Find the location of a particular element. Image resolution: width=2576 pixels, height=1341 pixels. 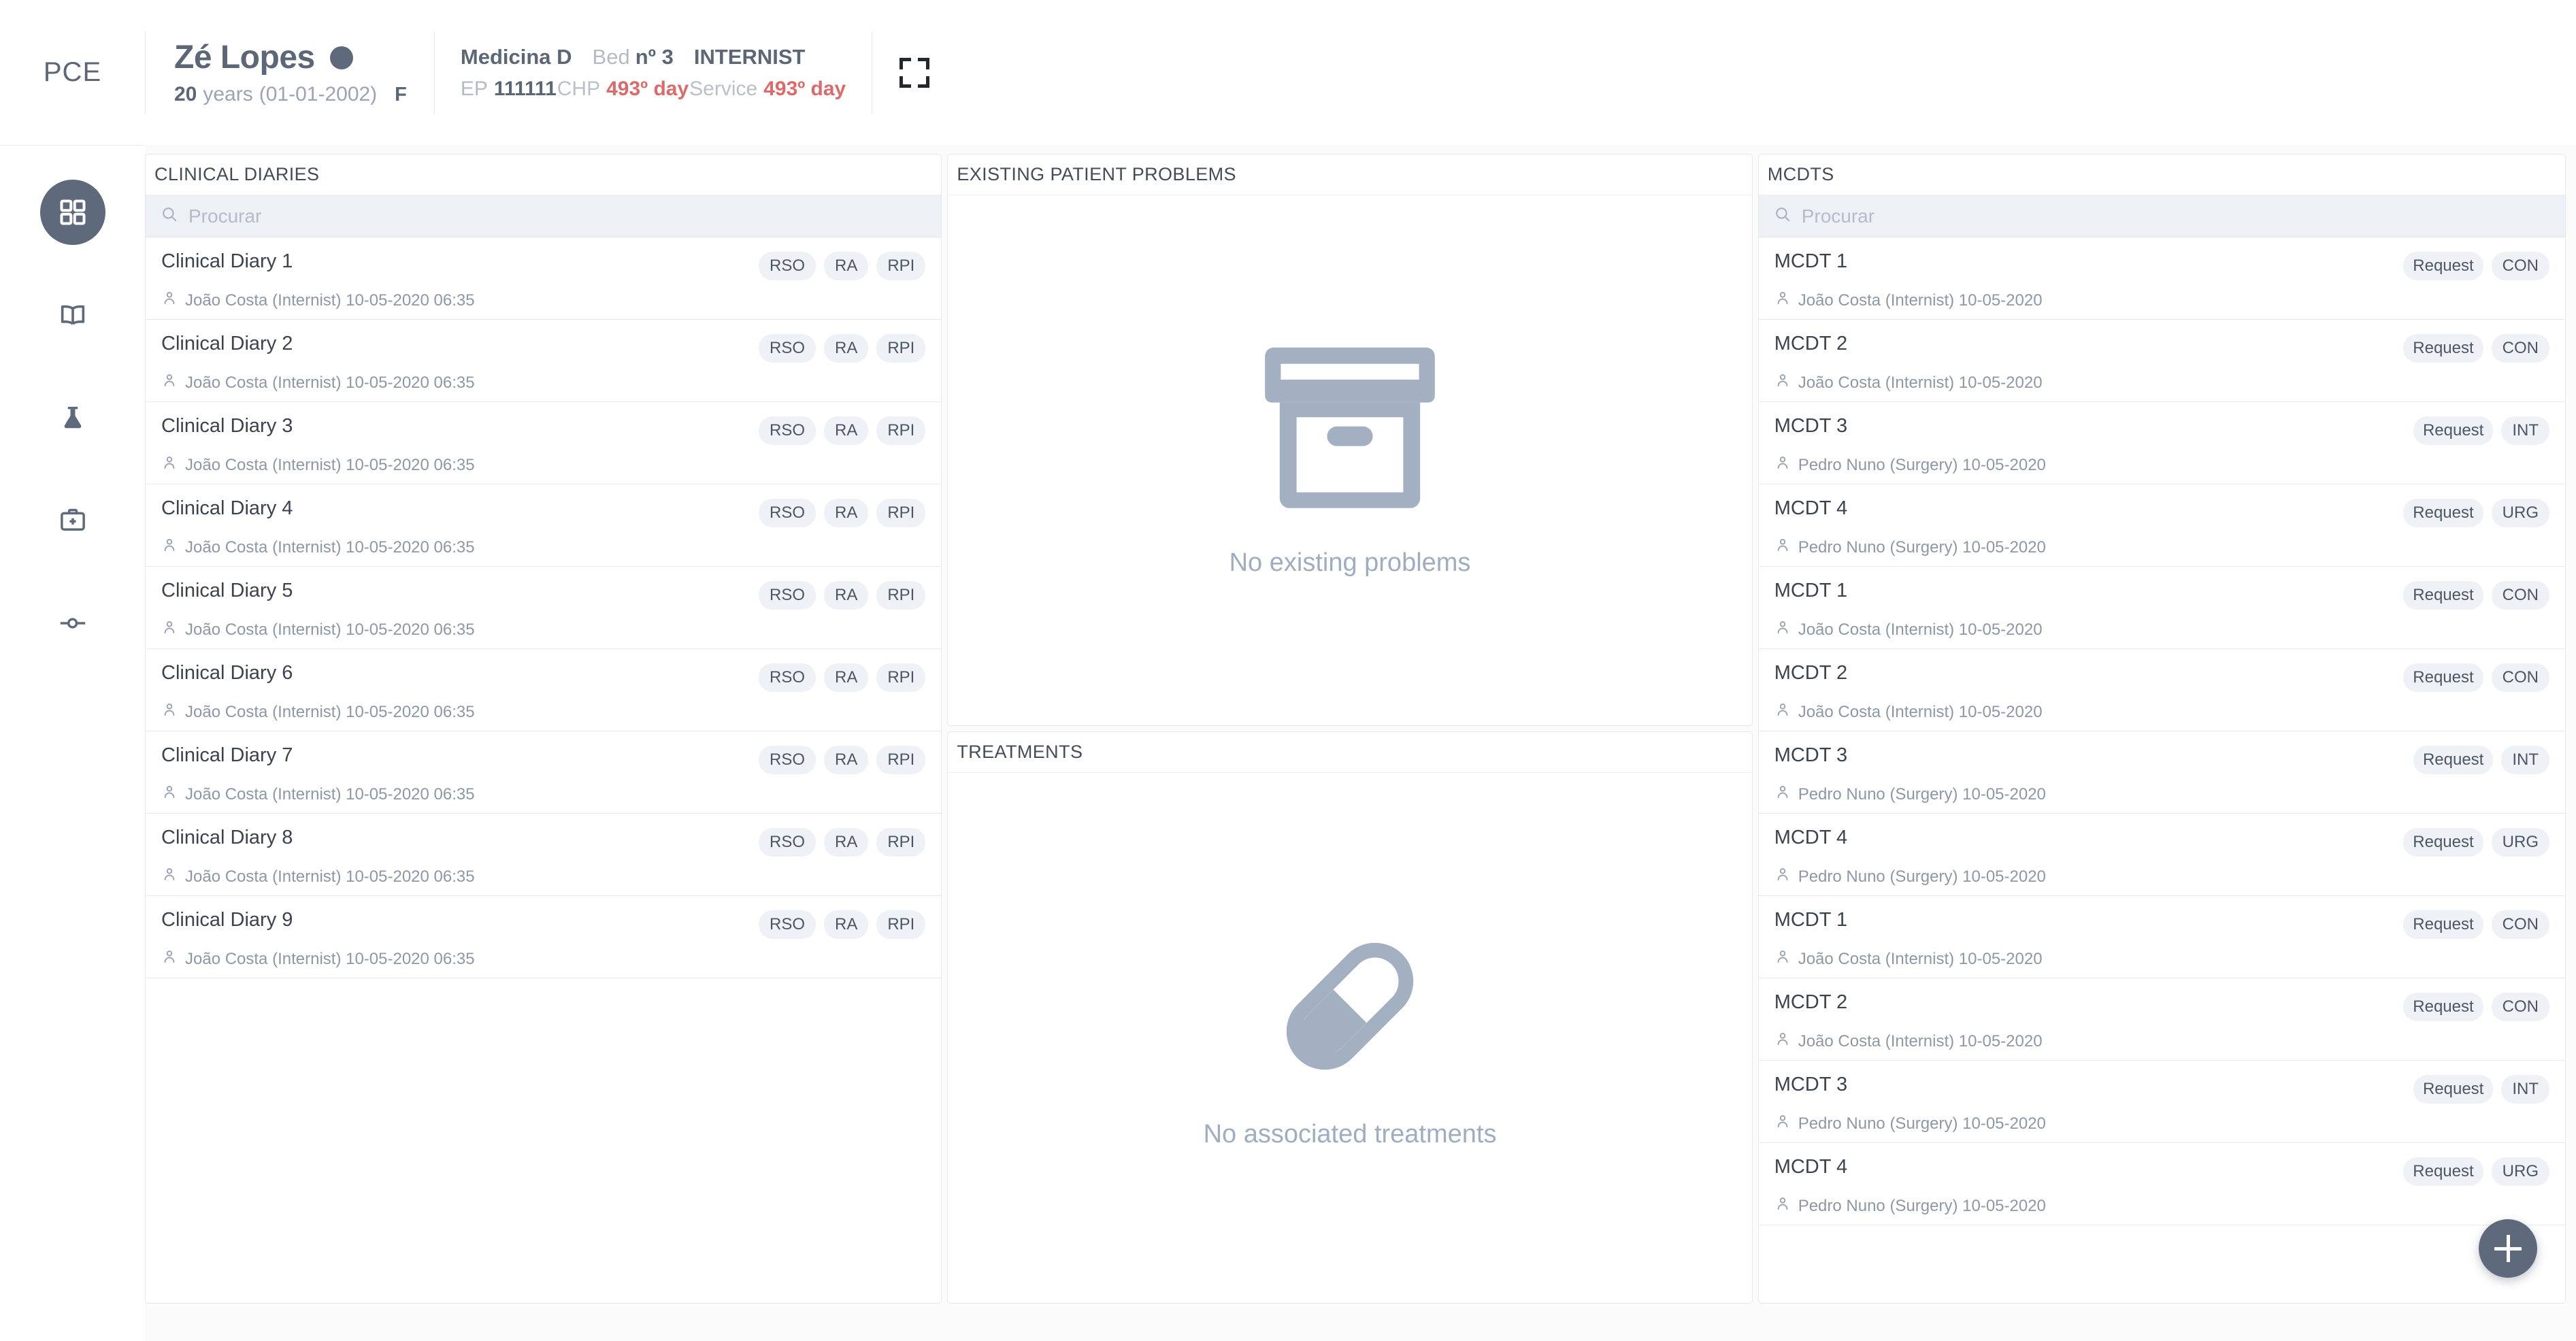

sidebar-item-timeline is located at coordinates (73, 623).